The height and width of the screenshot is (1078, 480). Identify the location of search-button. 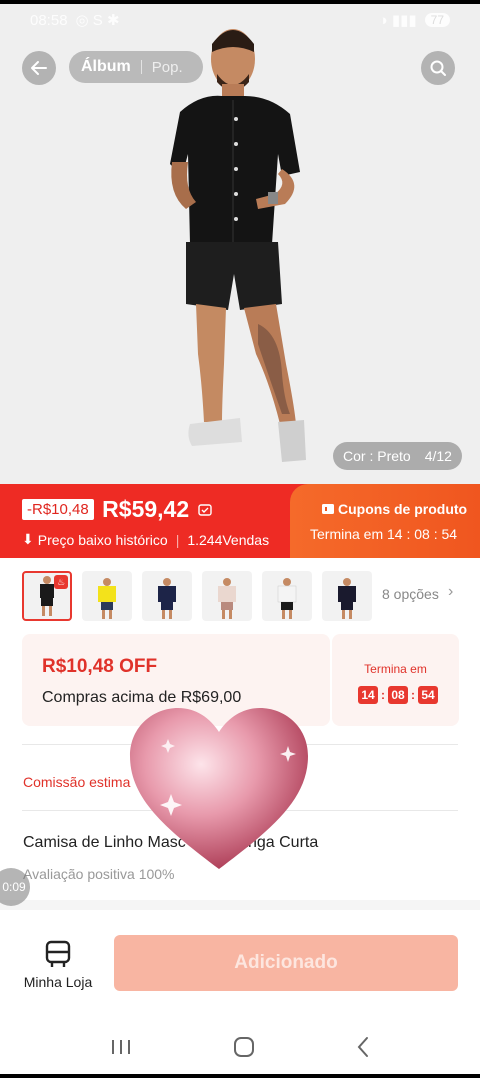
(438, 68).